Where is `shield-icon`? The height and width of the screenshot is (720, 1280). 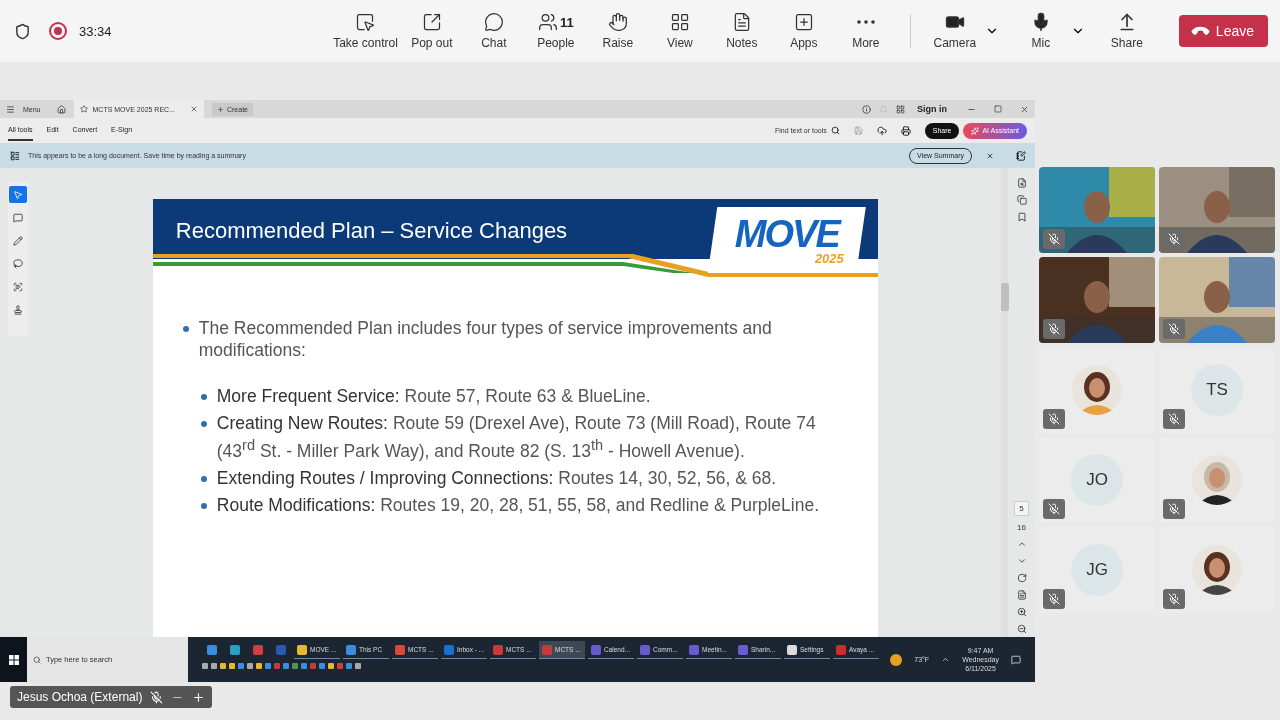 shield-icon is located at coordinates (22, 31).